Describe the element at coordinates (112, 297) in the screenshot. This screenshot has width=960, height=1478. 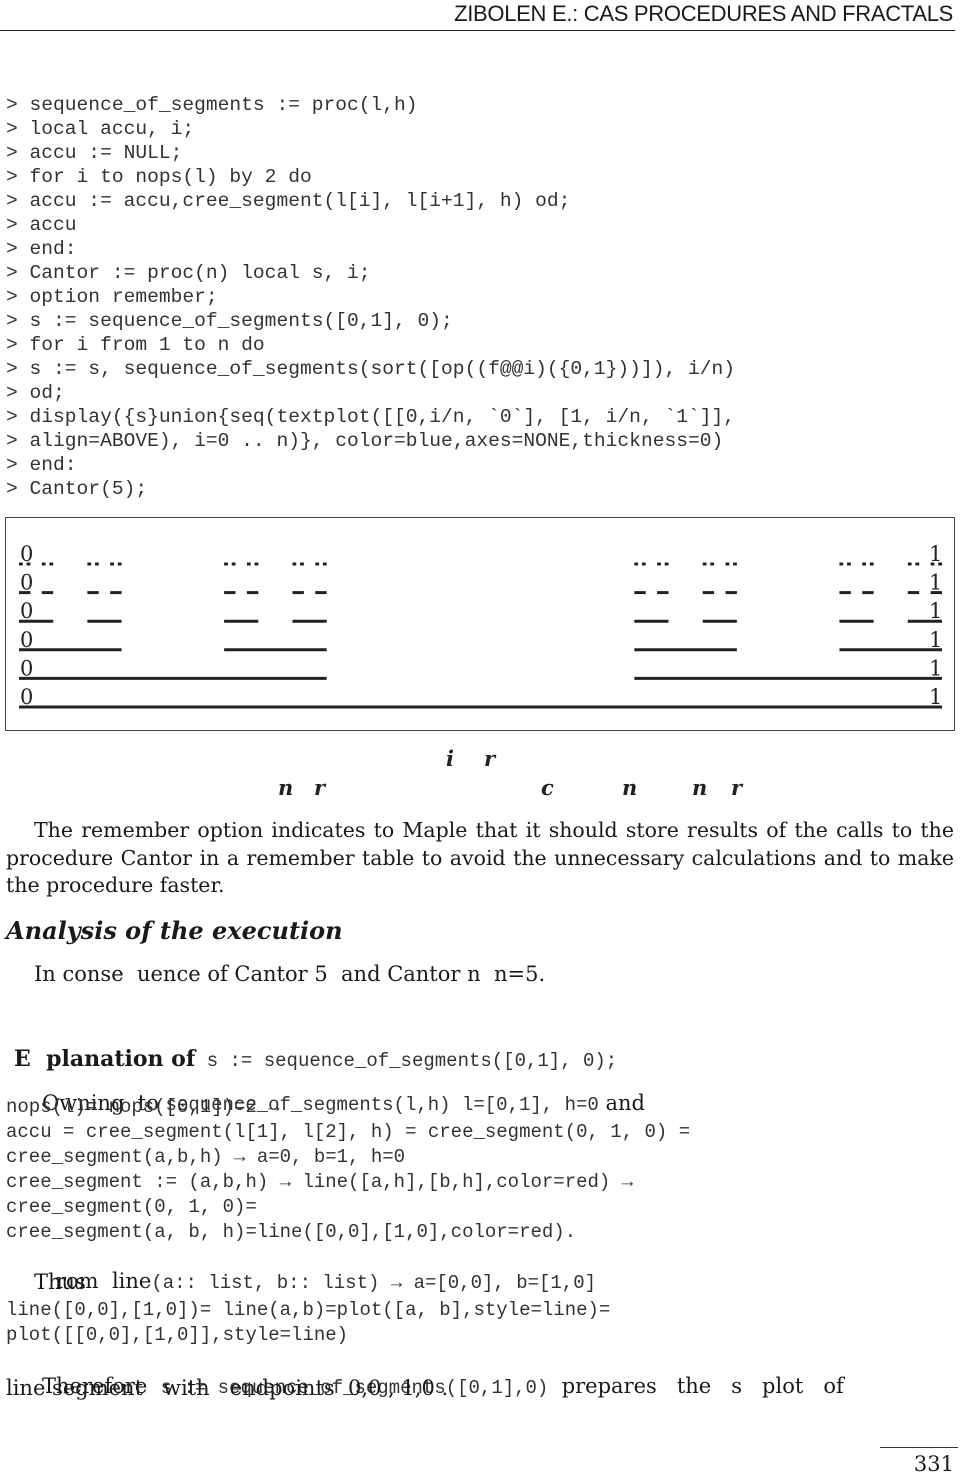
I see `code-line: > option remember;` at that location.